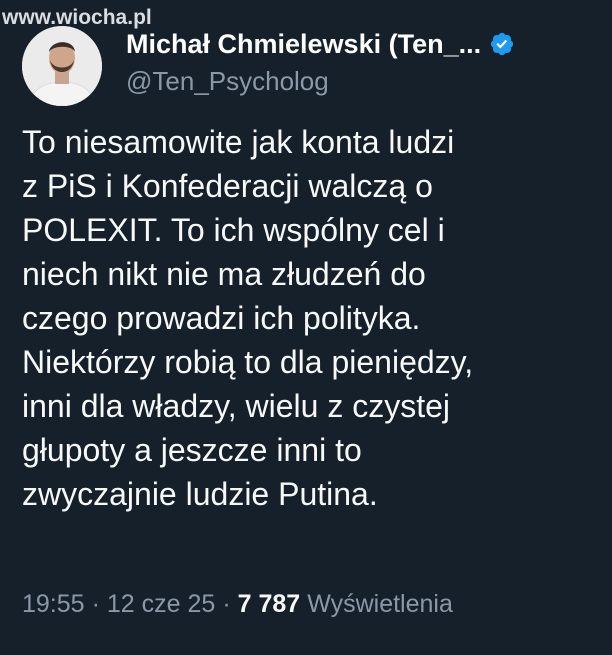  I want to click on avatar, so click(62, 66).